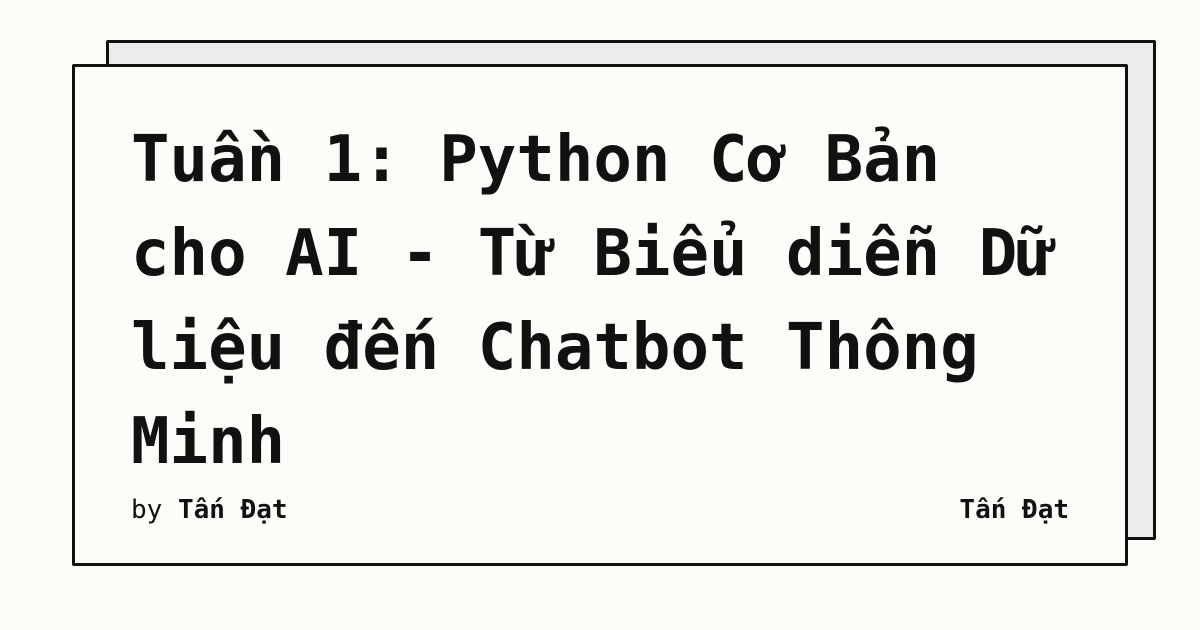  I want to click on byline-prefix: by, so click(154, 510).